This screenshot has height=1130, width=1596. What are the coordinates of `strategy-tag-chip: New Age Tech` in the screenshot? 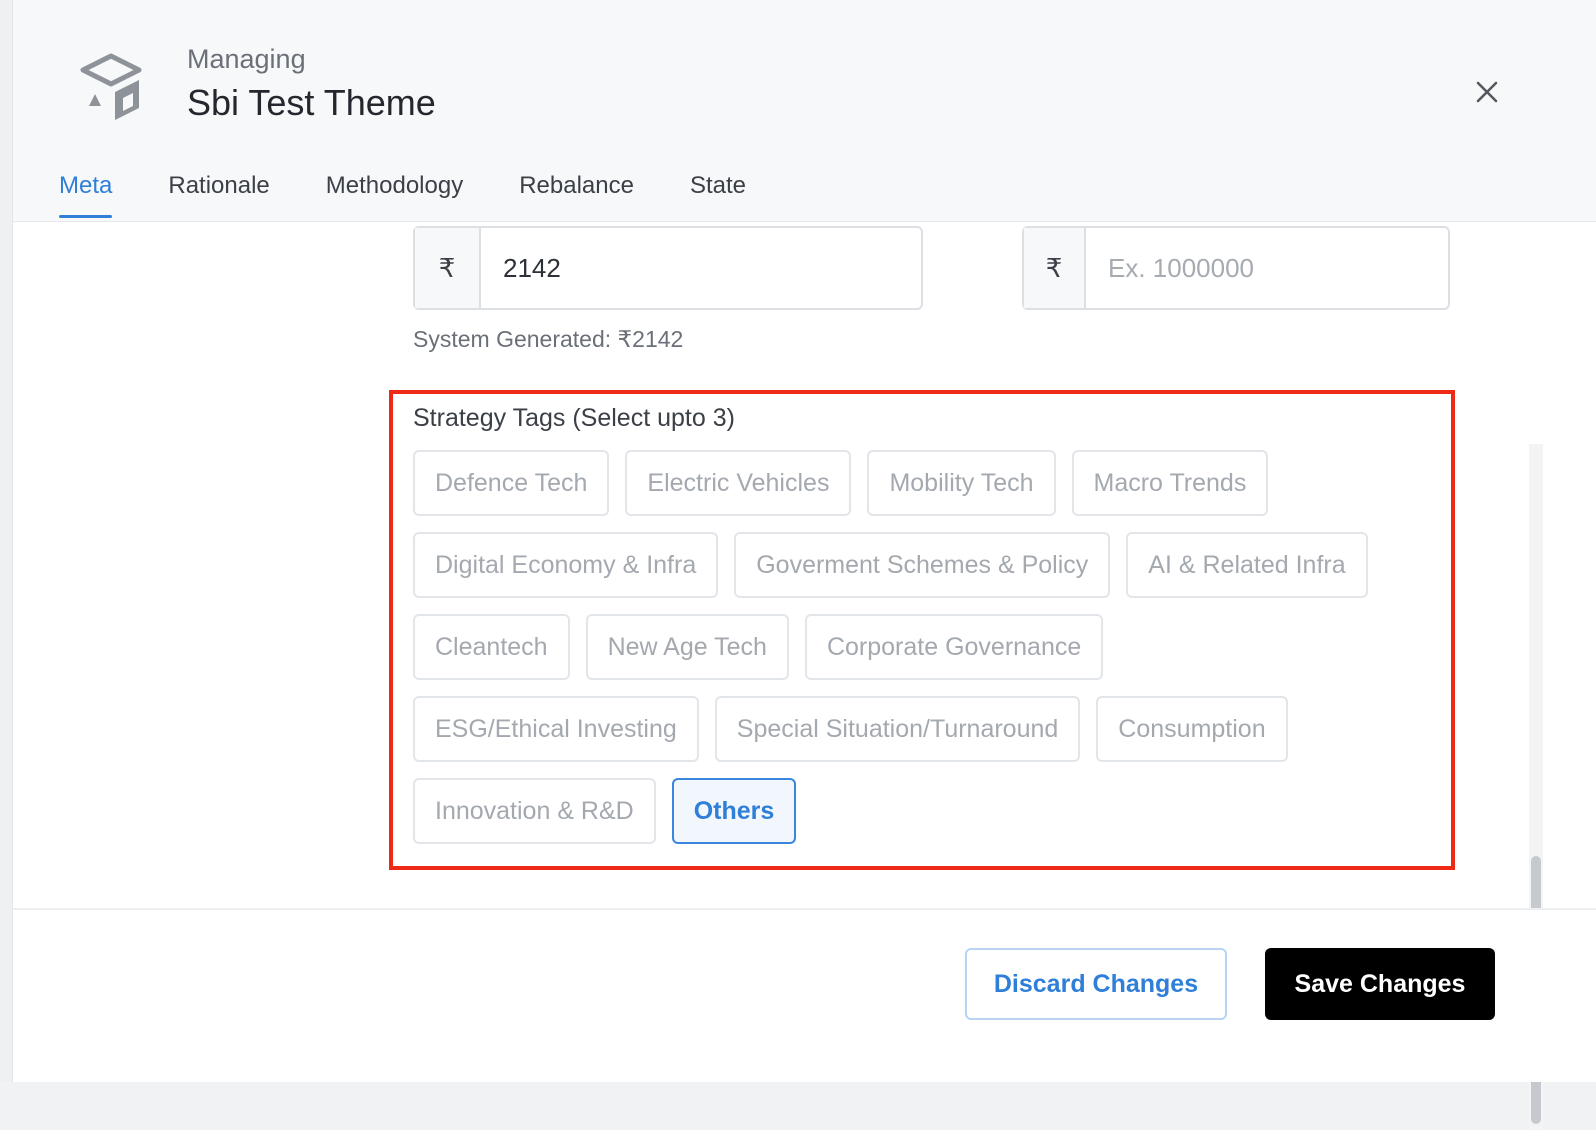 It's located at (687, 647).